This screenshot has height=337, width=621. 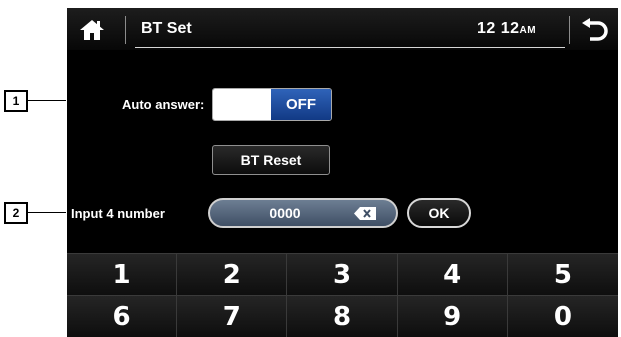 I want to click on pin-value: 0000, so click(x=285, y=213).